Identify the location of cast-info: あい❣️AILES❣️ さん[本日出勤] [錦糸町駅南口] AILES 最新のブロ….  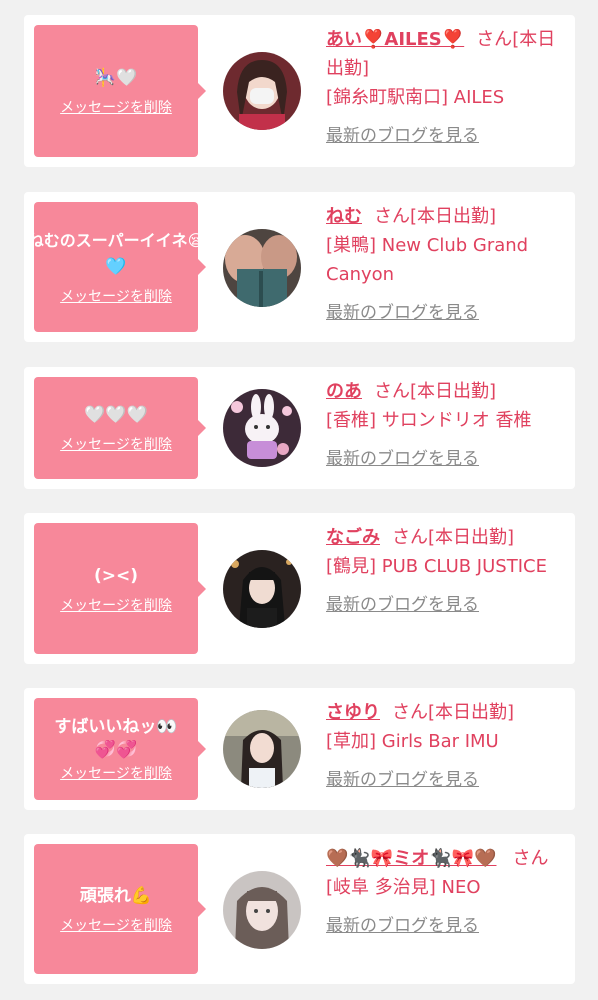
(444, 88).